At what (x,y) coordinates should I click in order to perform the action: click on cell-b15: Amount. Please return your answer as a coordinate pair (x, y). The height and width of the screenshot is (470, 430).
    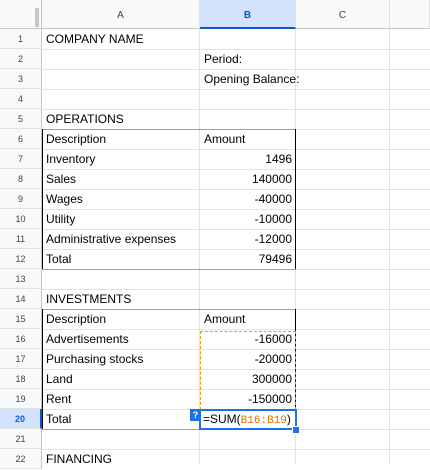
    Looking at the image, I should click on (248, 319).